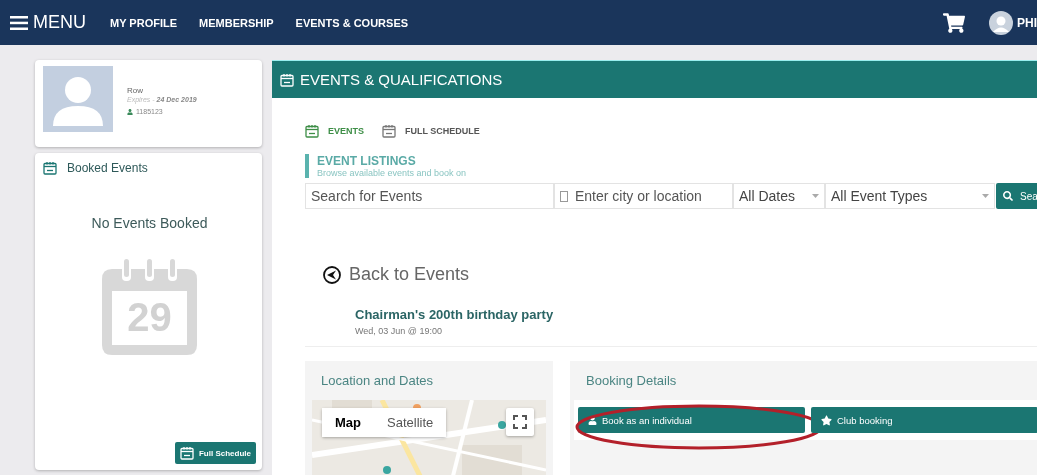  Describe the element at coordinates (826, 420) in the screenshot. I see `star-icon` at that location.